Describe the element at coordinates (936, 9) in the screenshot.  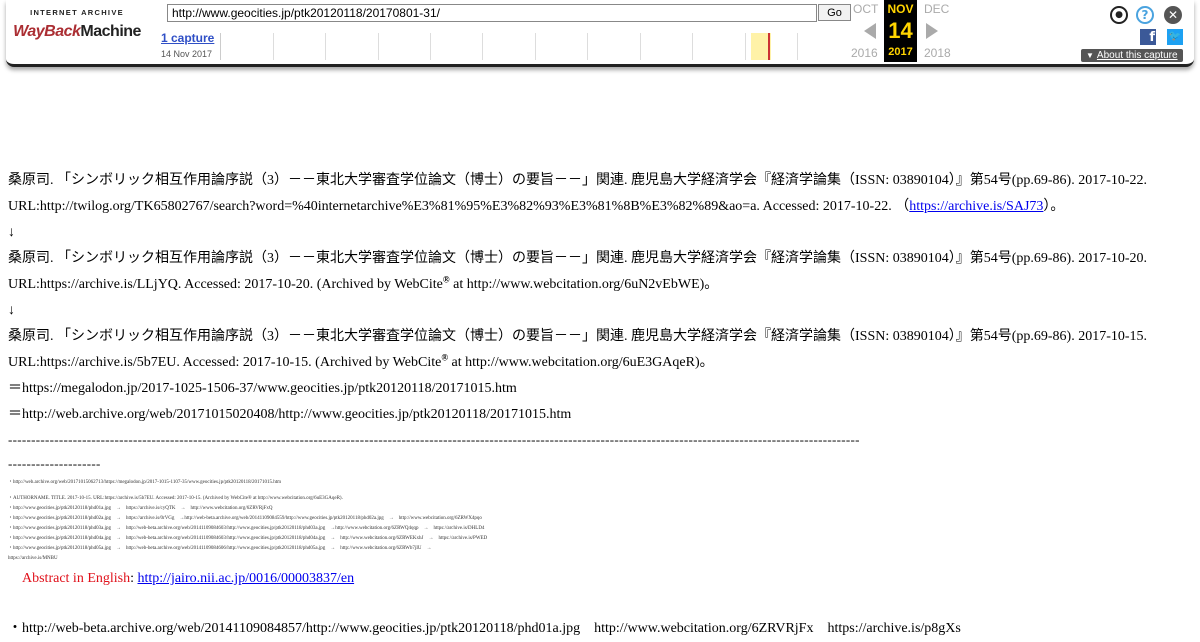
I see `next-month-label: DEC` at that location.